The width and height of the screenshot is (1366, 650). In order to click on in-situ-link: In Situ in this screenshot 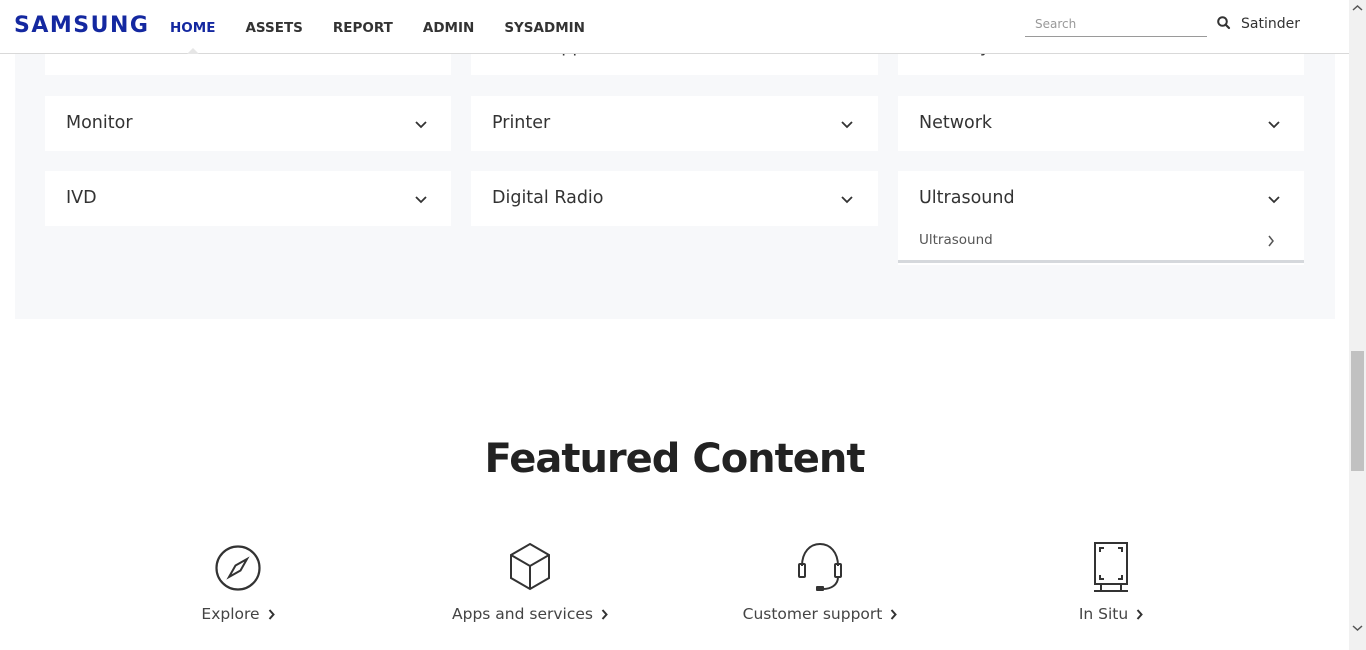, I will do `click(1111, 614)`.